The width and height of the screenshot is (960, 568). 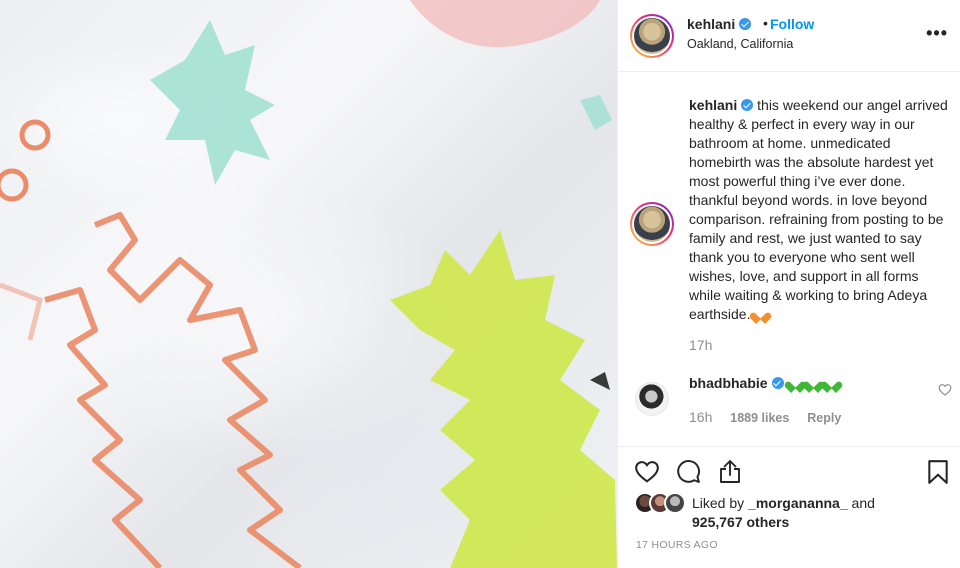 I want to click on reply-button: Reply, so click(x=824, y=418).